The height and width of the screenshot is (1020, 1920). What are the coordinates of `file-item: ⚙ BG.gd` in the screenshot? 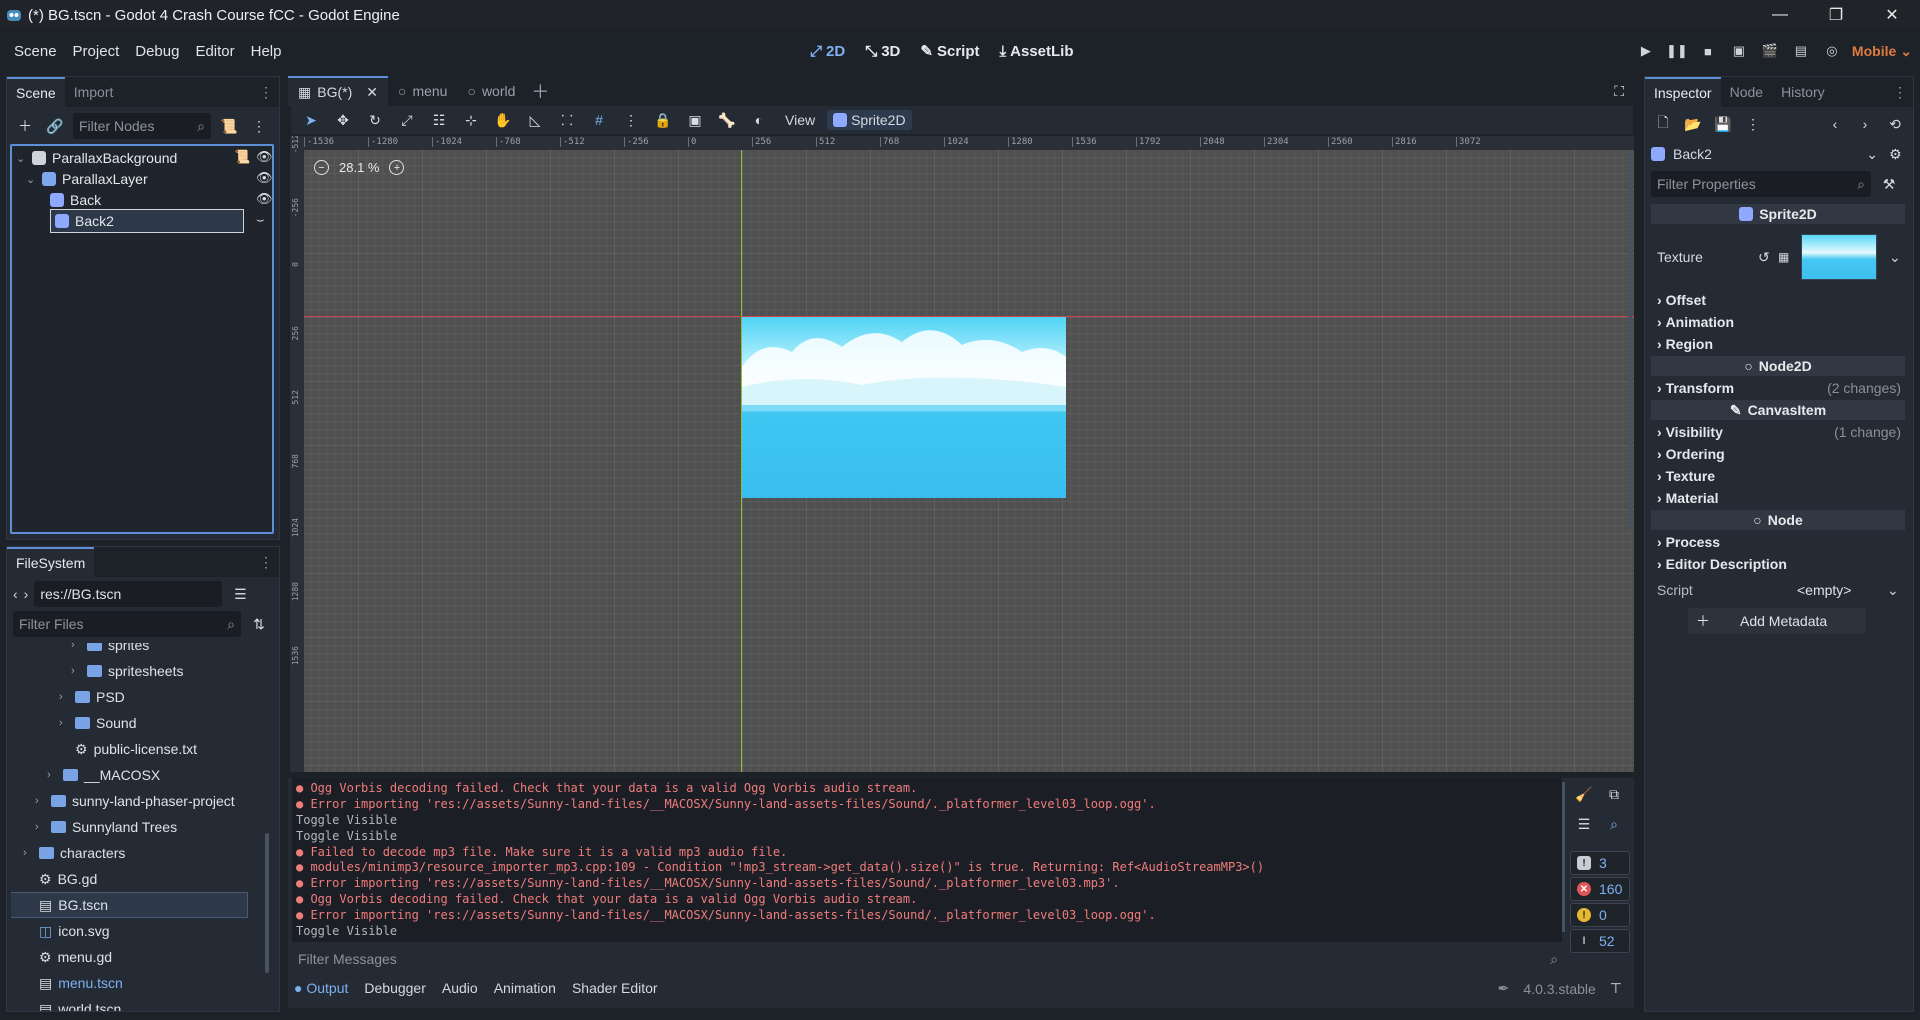 It's located at (54, 879).